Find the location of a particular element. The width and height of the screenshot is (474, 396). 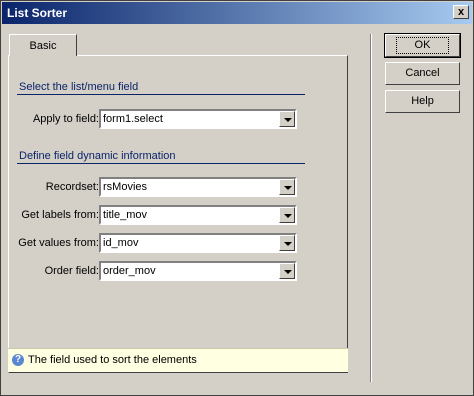

values-from-value: id_mov is located at coordinates (121, 243).